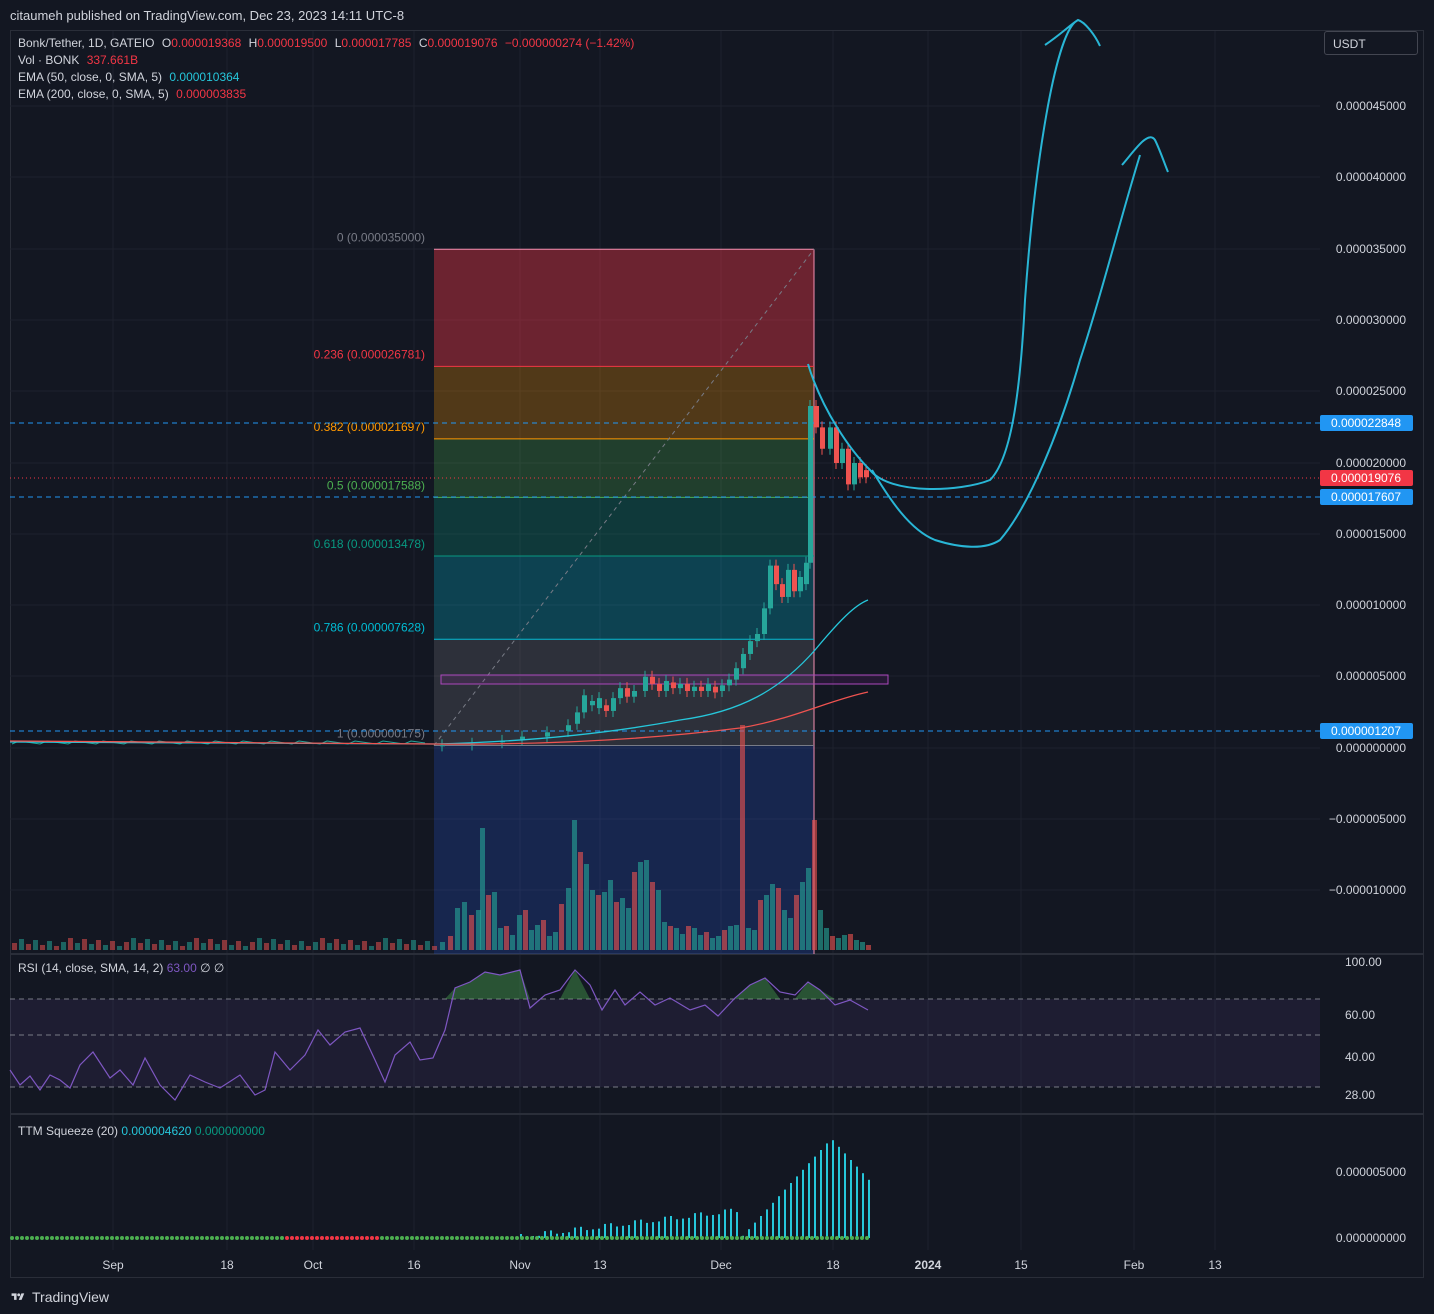 The height and width of the screenshot is (1314, 1434). What do you see at coordinates (90, 77) in the screenshot?
I see `ema50-label: EMA (50, close, 0, SMA, 5)` at bounding box center [90, 77].